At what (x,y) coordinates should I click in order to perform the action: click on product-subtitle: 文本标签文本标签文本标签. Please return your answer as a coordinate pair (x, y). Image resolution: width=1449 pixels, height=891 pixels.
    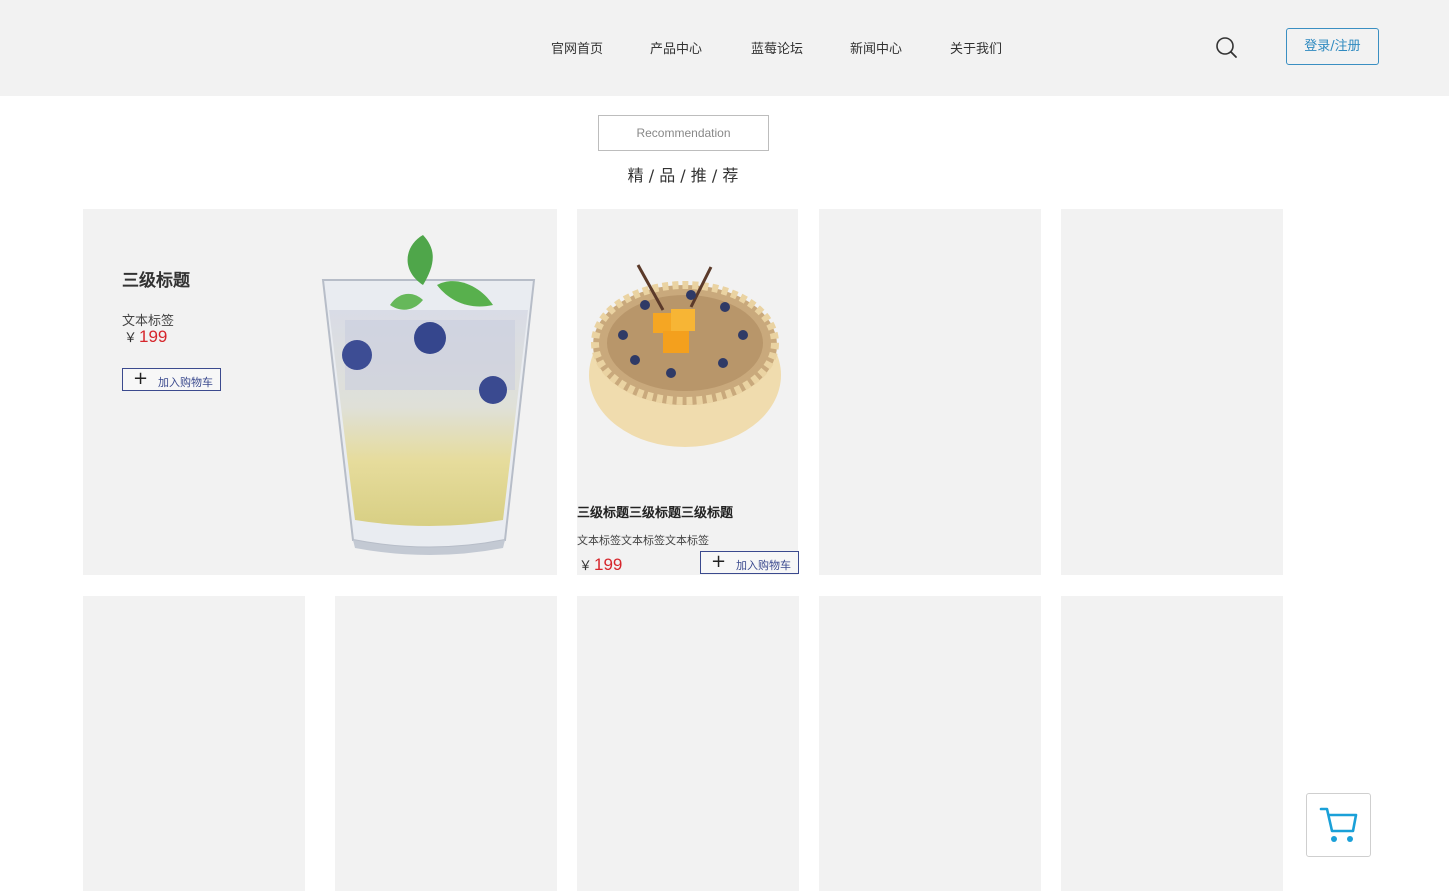
    Looking at the image, I should click on (643, 540).